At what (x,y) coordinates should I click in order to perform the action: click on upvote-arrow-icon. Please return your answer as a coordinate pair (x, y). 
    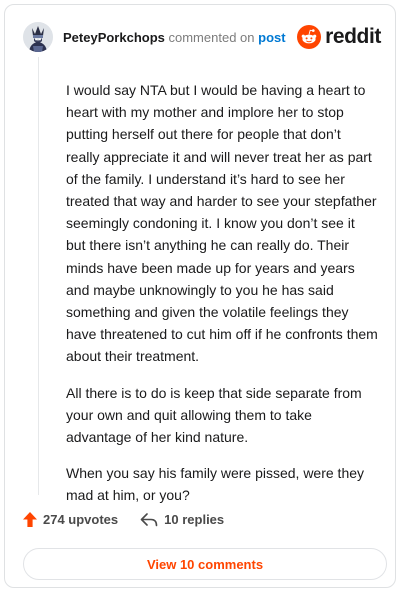
    Looking at the image, I should click on (30, 519).